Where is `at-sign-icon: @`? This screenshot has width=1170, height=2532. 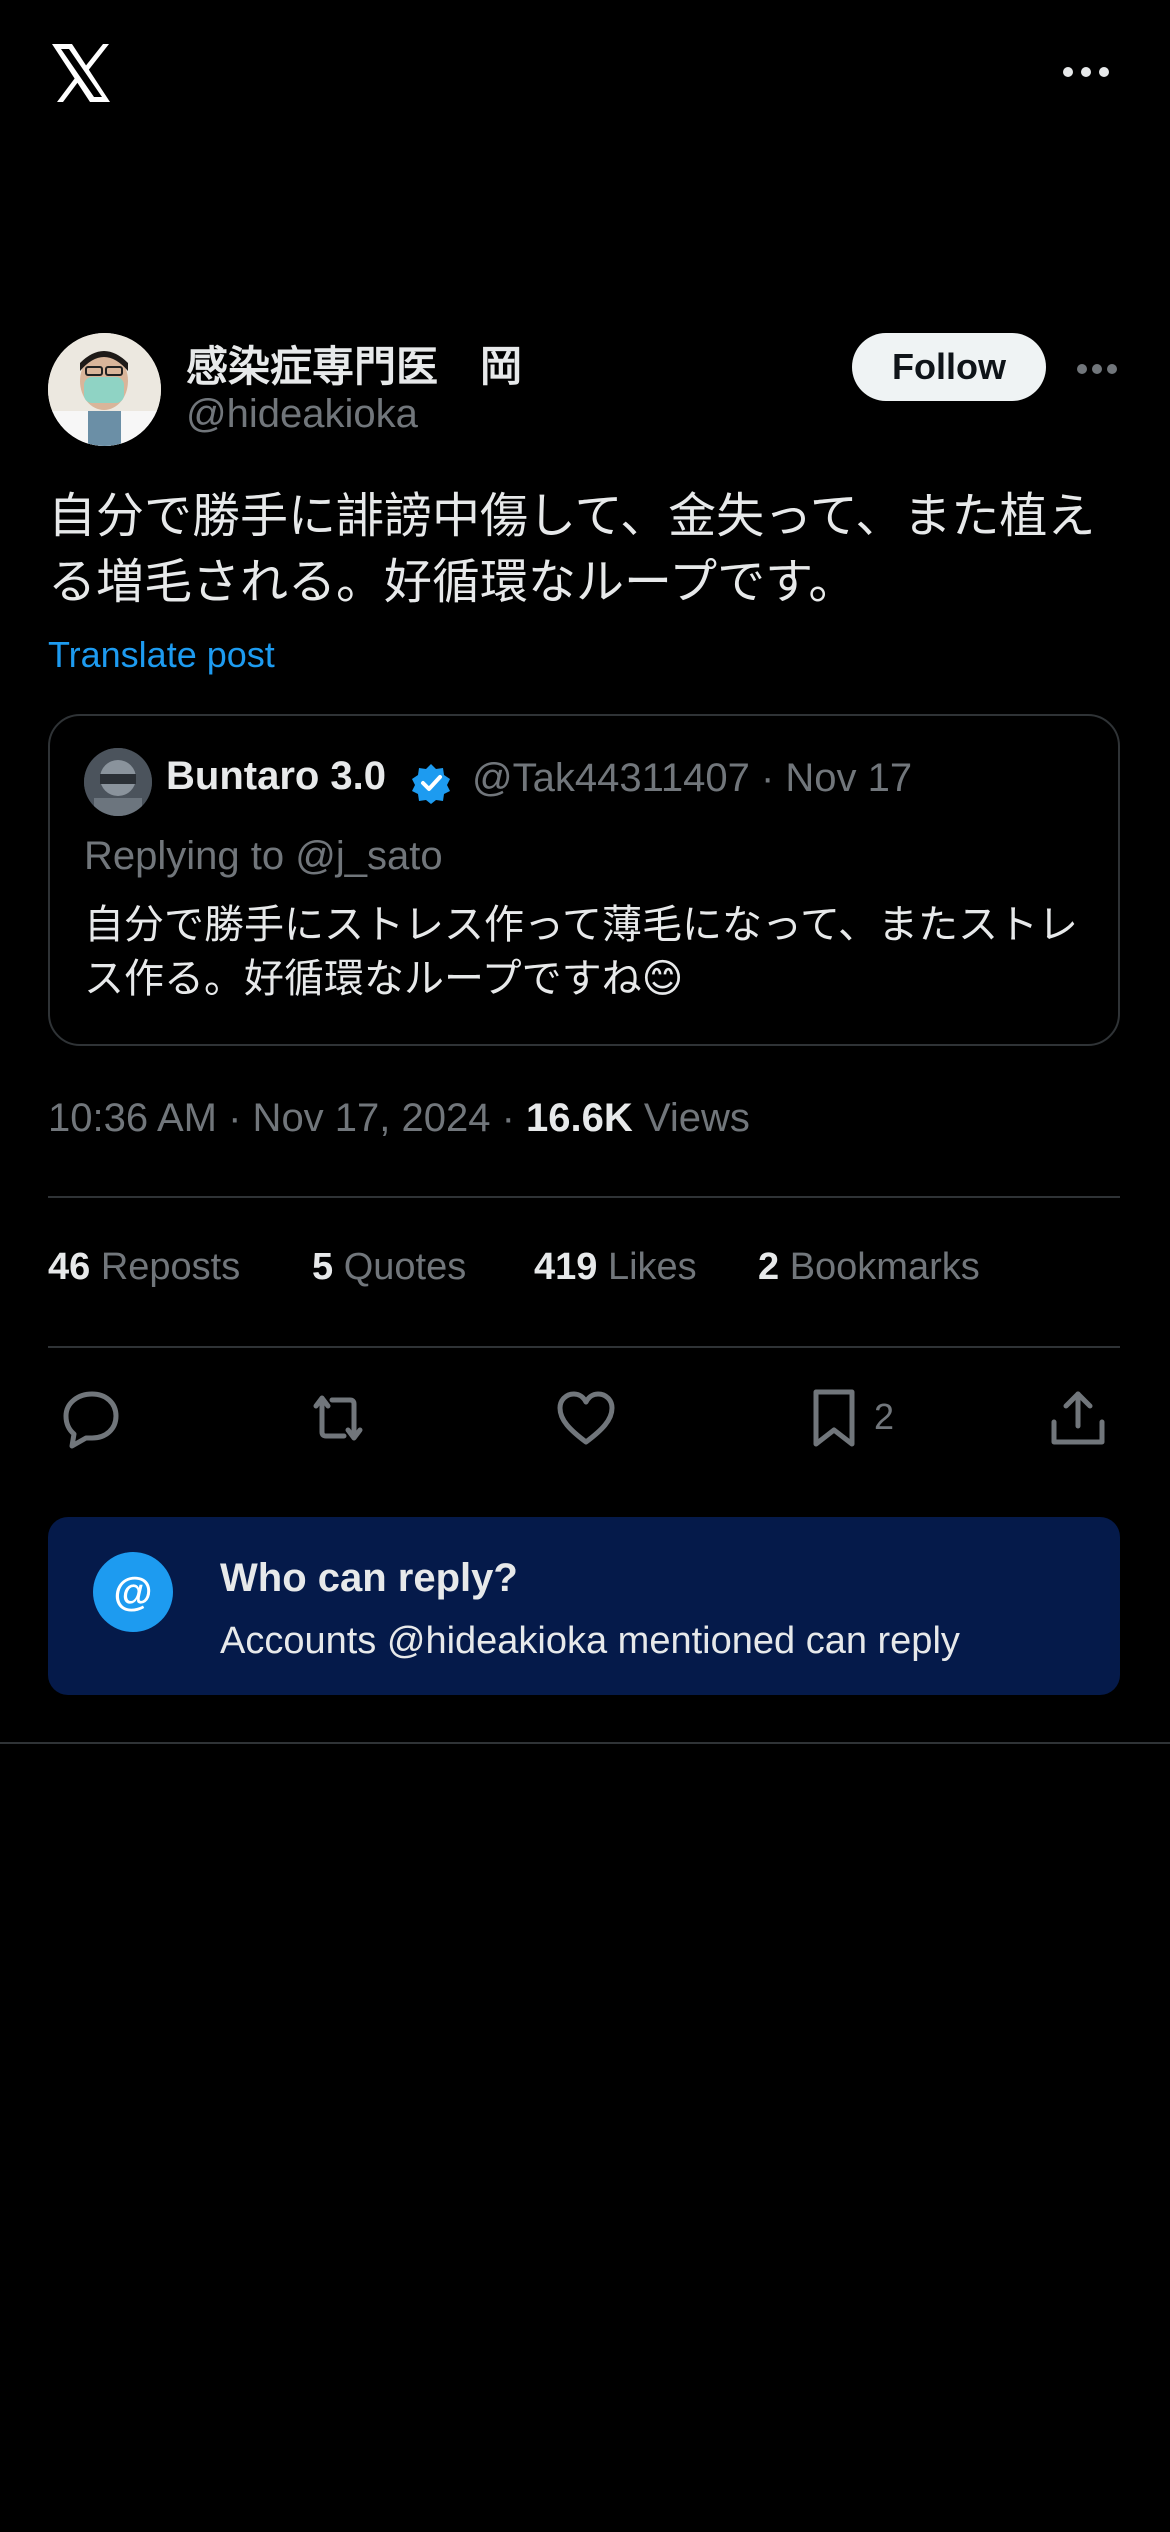 at-sign-icon: @ is located at coordinates (133, 1592).